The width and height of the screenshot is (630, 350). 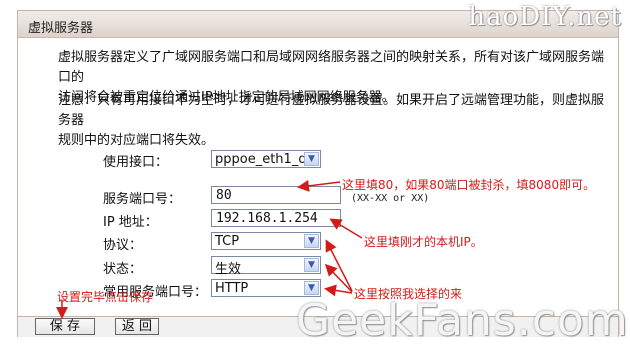 What do you see at coordinates (137, 326) in the screenshot?
I see `back-button: 返 回` at bounding box center [137, 326].